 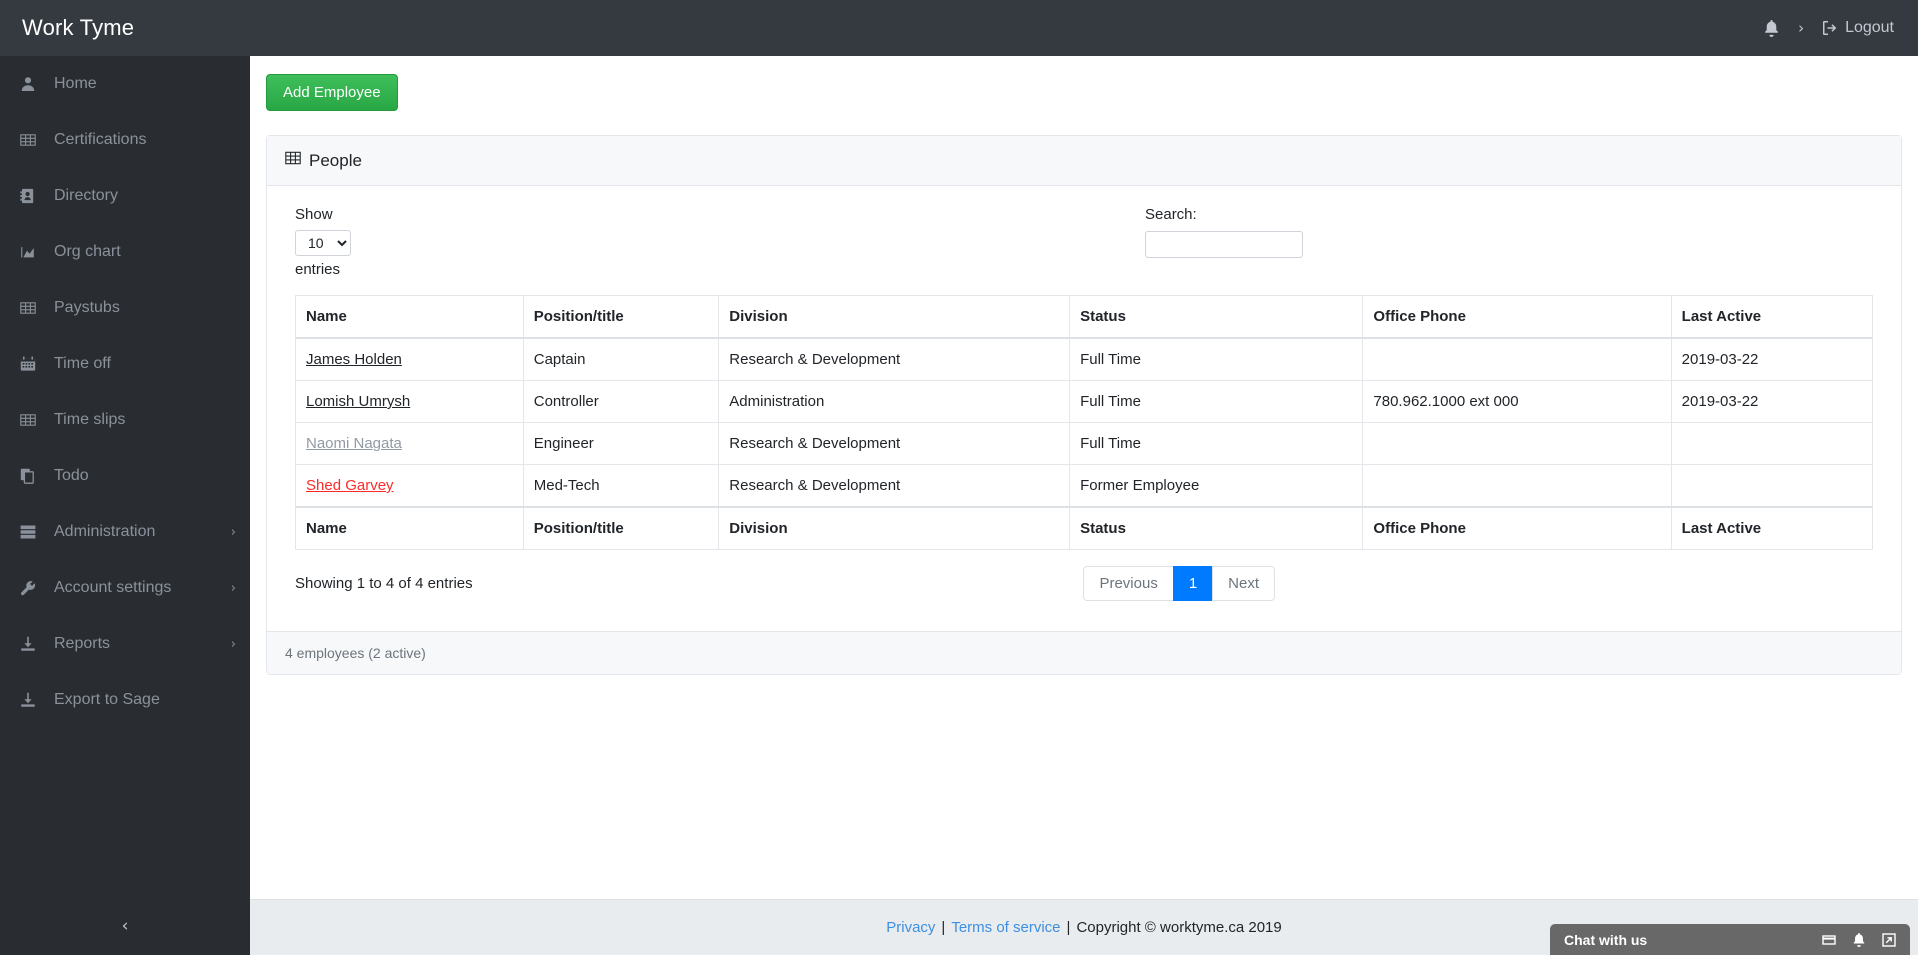 What do you see at coordinates (125, 644) in the screenshot?
I see `sidebar-item-reports: Reports ›` at bounding box center [125, 644].